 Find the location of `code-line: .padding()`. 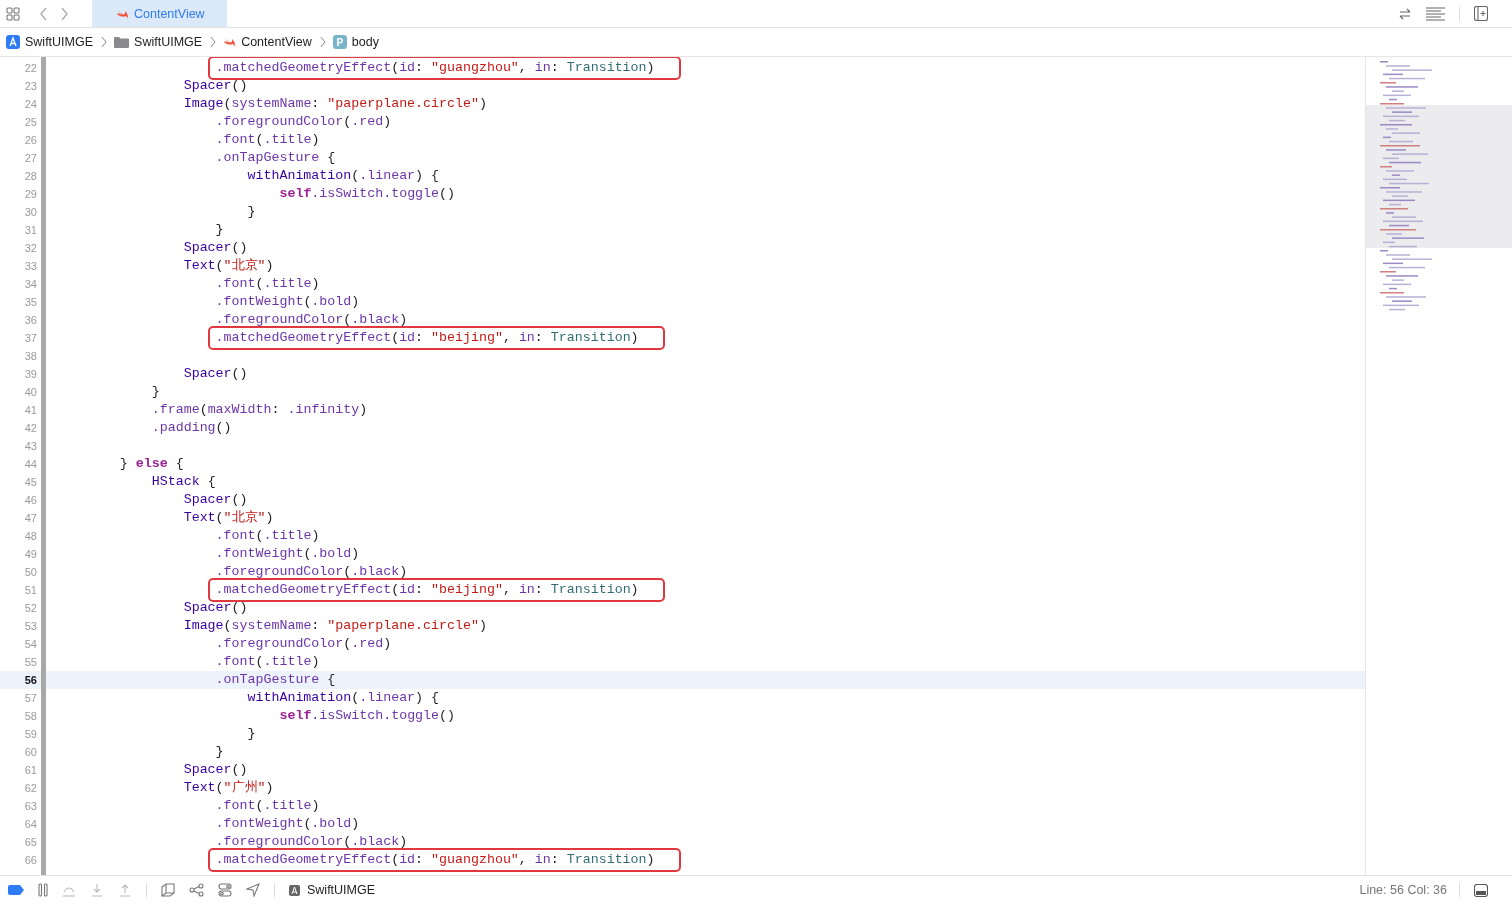

code-line: .padding() is located at coordinates (191, 428).